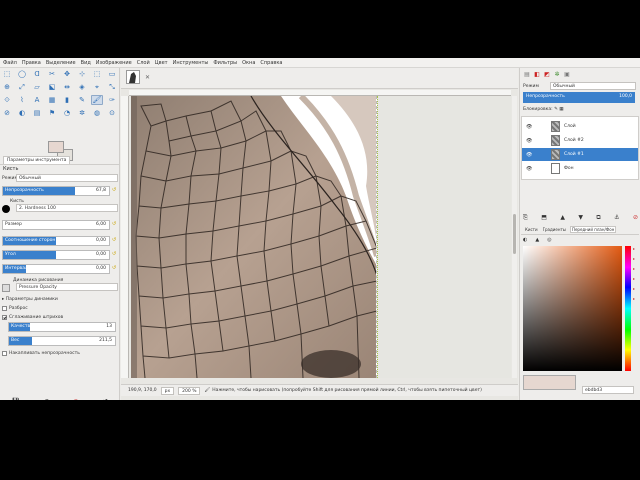  I want to click on layer-row: 👁 Слой, so click(580, 126).